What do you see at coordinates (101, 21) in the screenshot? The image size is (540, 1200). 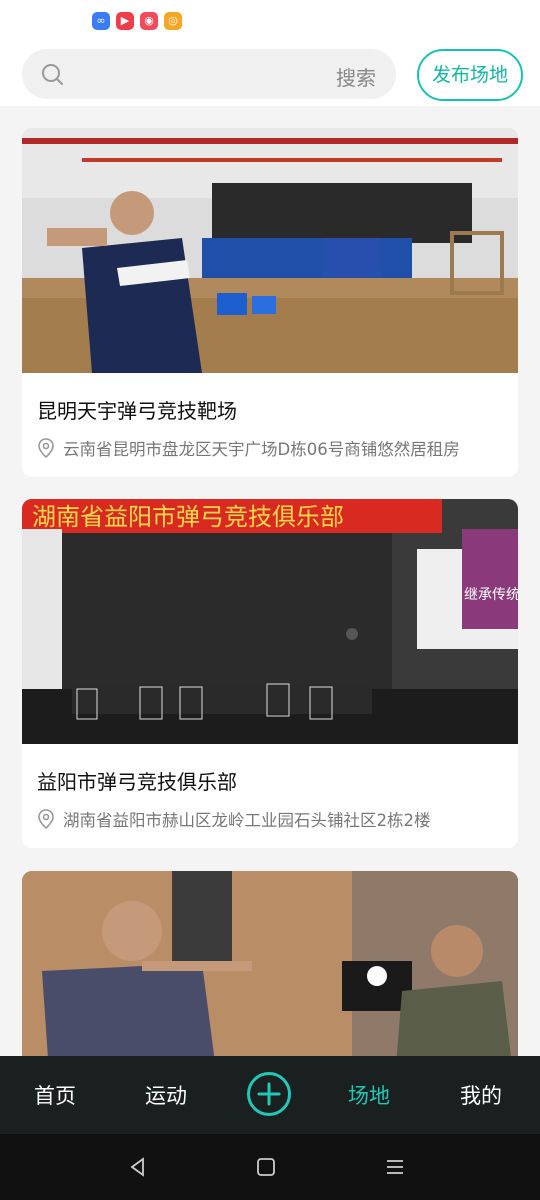 I see `infinity-app-icon: ∞` at bounding box center [101, 21].